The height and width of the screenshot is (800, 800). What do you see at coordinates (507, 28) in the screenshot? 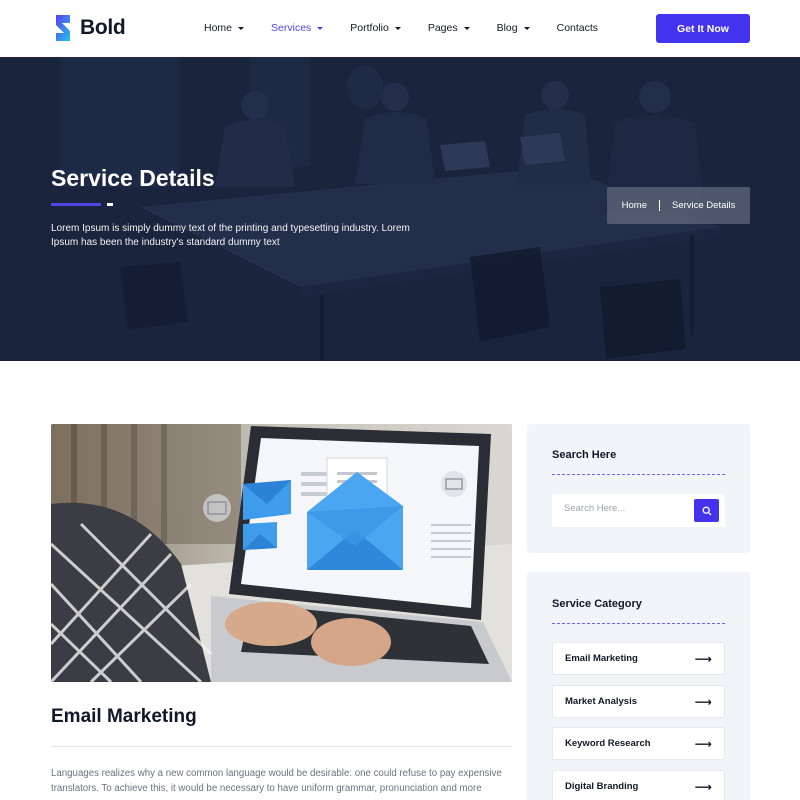
I see `nav-blog-label: Blog` at bounding box center [507, 28].